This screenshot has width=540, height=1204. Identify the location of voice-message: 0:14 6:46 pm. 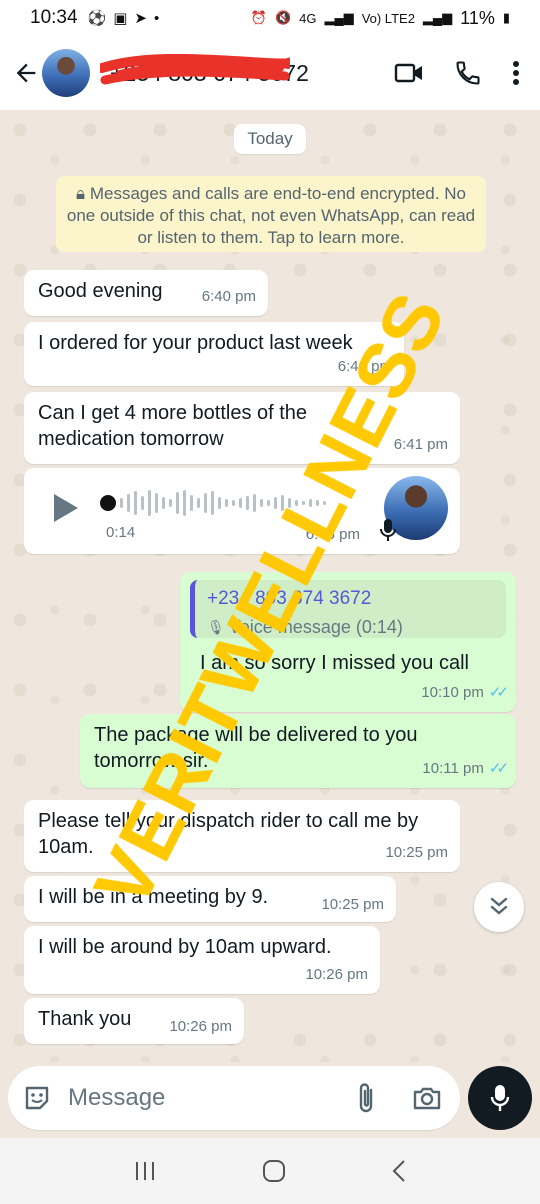
(242, 511).